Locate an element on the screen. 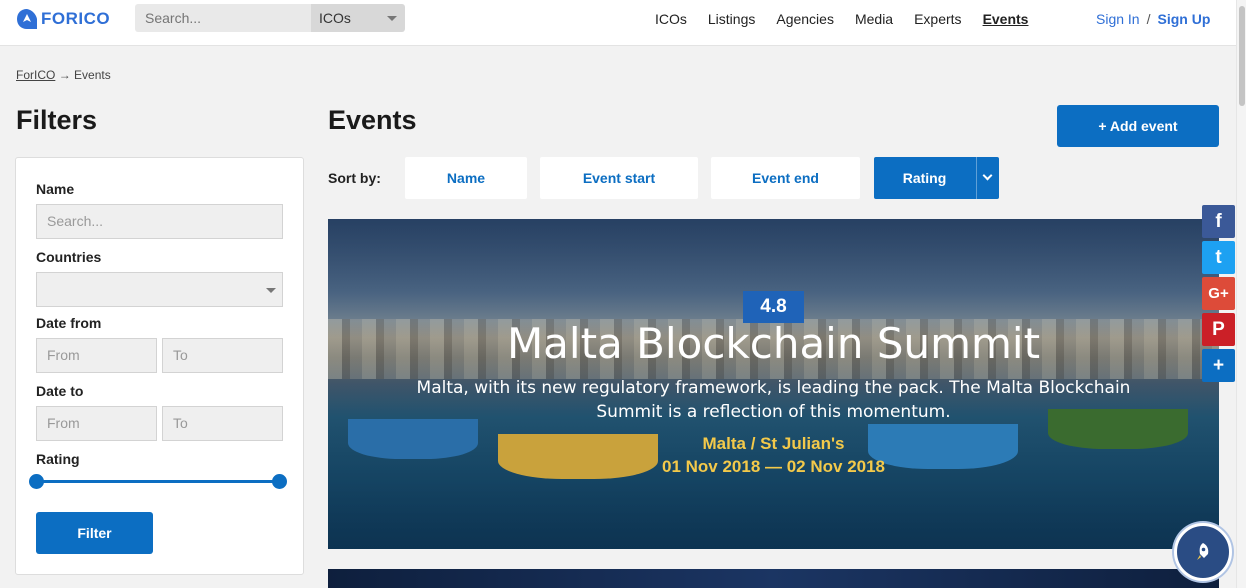 The width and height of the screenshot is (1246, 588). event-location: Malta / St Julian's is located at coordinates (773, 443).